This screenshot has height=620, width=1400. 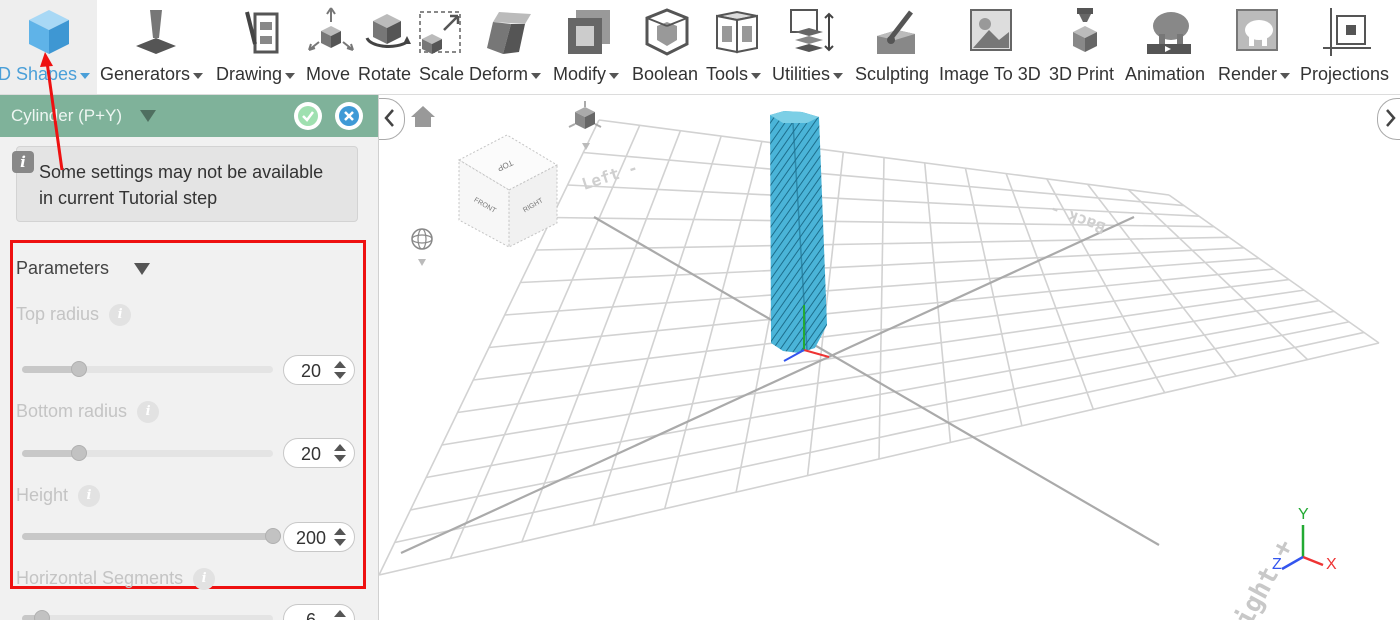 I want to click on toolbar-3d-shapes: D Shapes, so click(x=48, y=47).